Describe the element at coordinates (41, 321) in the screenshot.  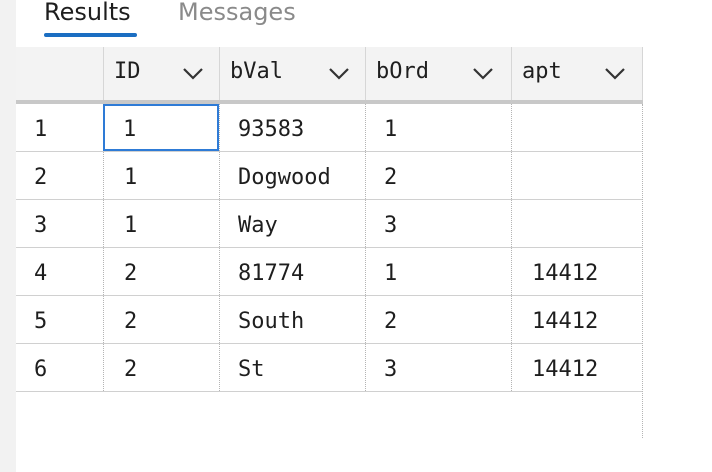
I see `row-number: 5` at that location.